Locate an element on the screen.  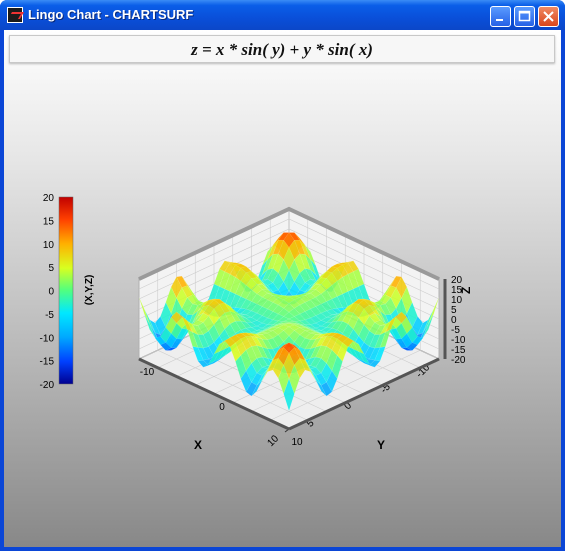
colorbar-tick-label: 0 is located at coordinates (51, 292).